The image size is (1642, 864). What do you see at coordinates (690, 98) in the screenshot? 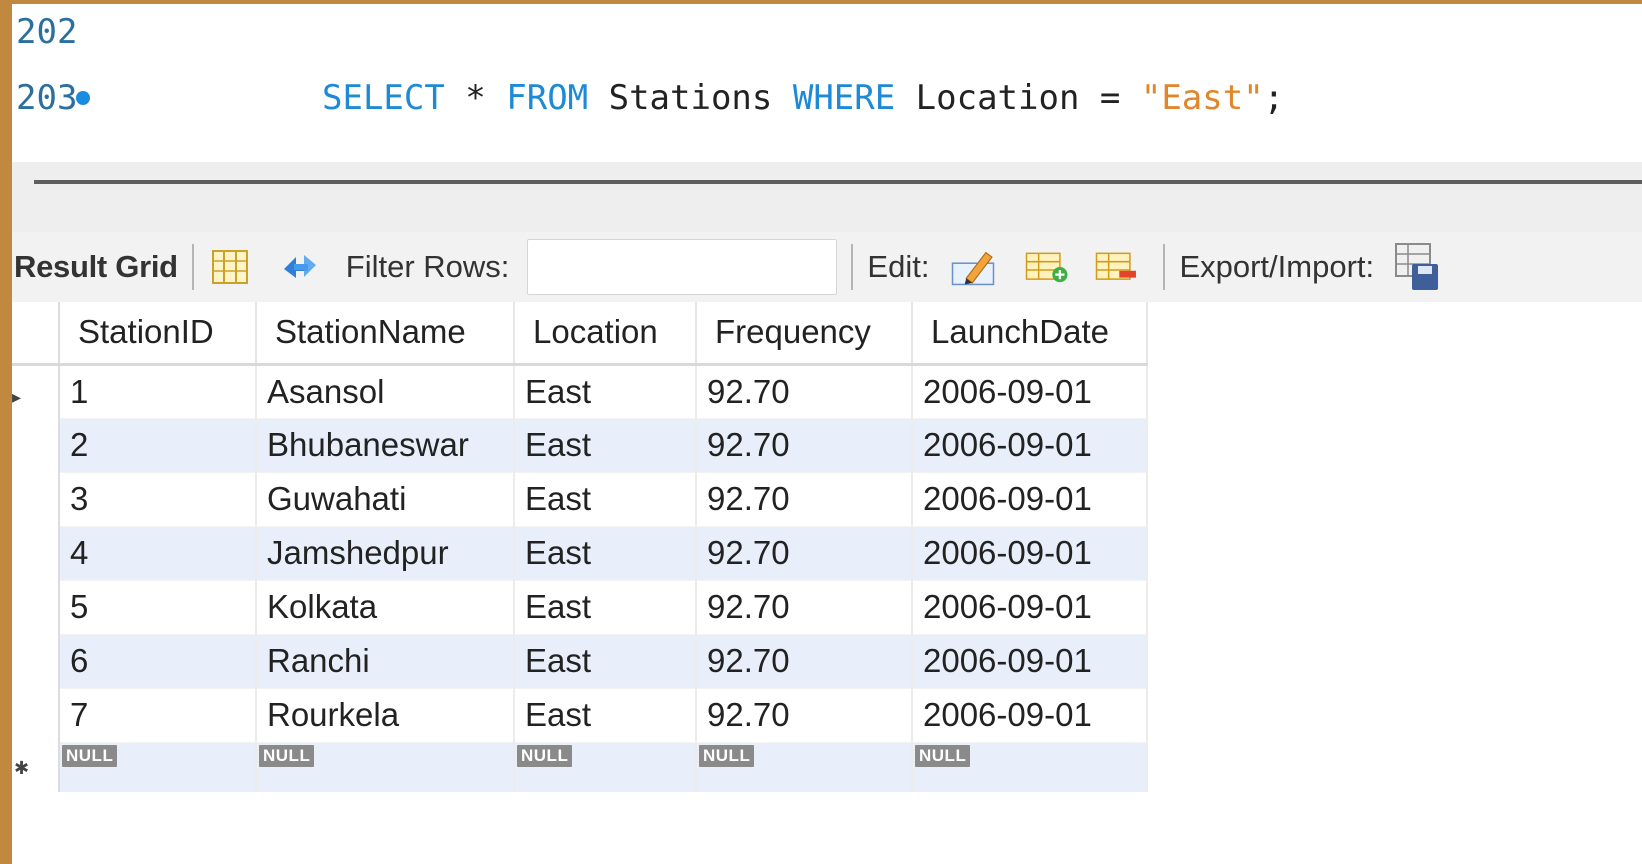
I see `sql-table-name: Stations` at bounding box center [690, 98].